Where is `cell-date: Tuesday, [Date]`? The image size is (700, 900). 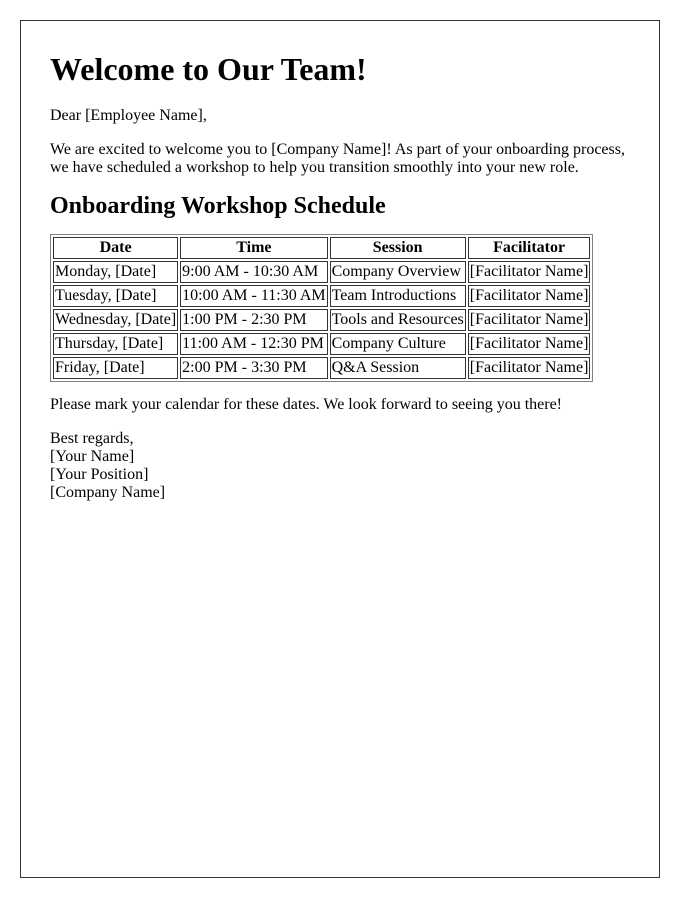
cell-date: Tuesday, [Date] is located at coordinates (116, 296).